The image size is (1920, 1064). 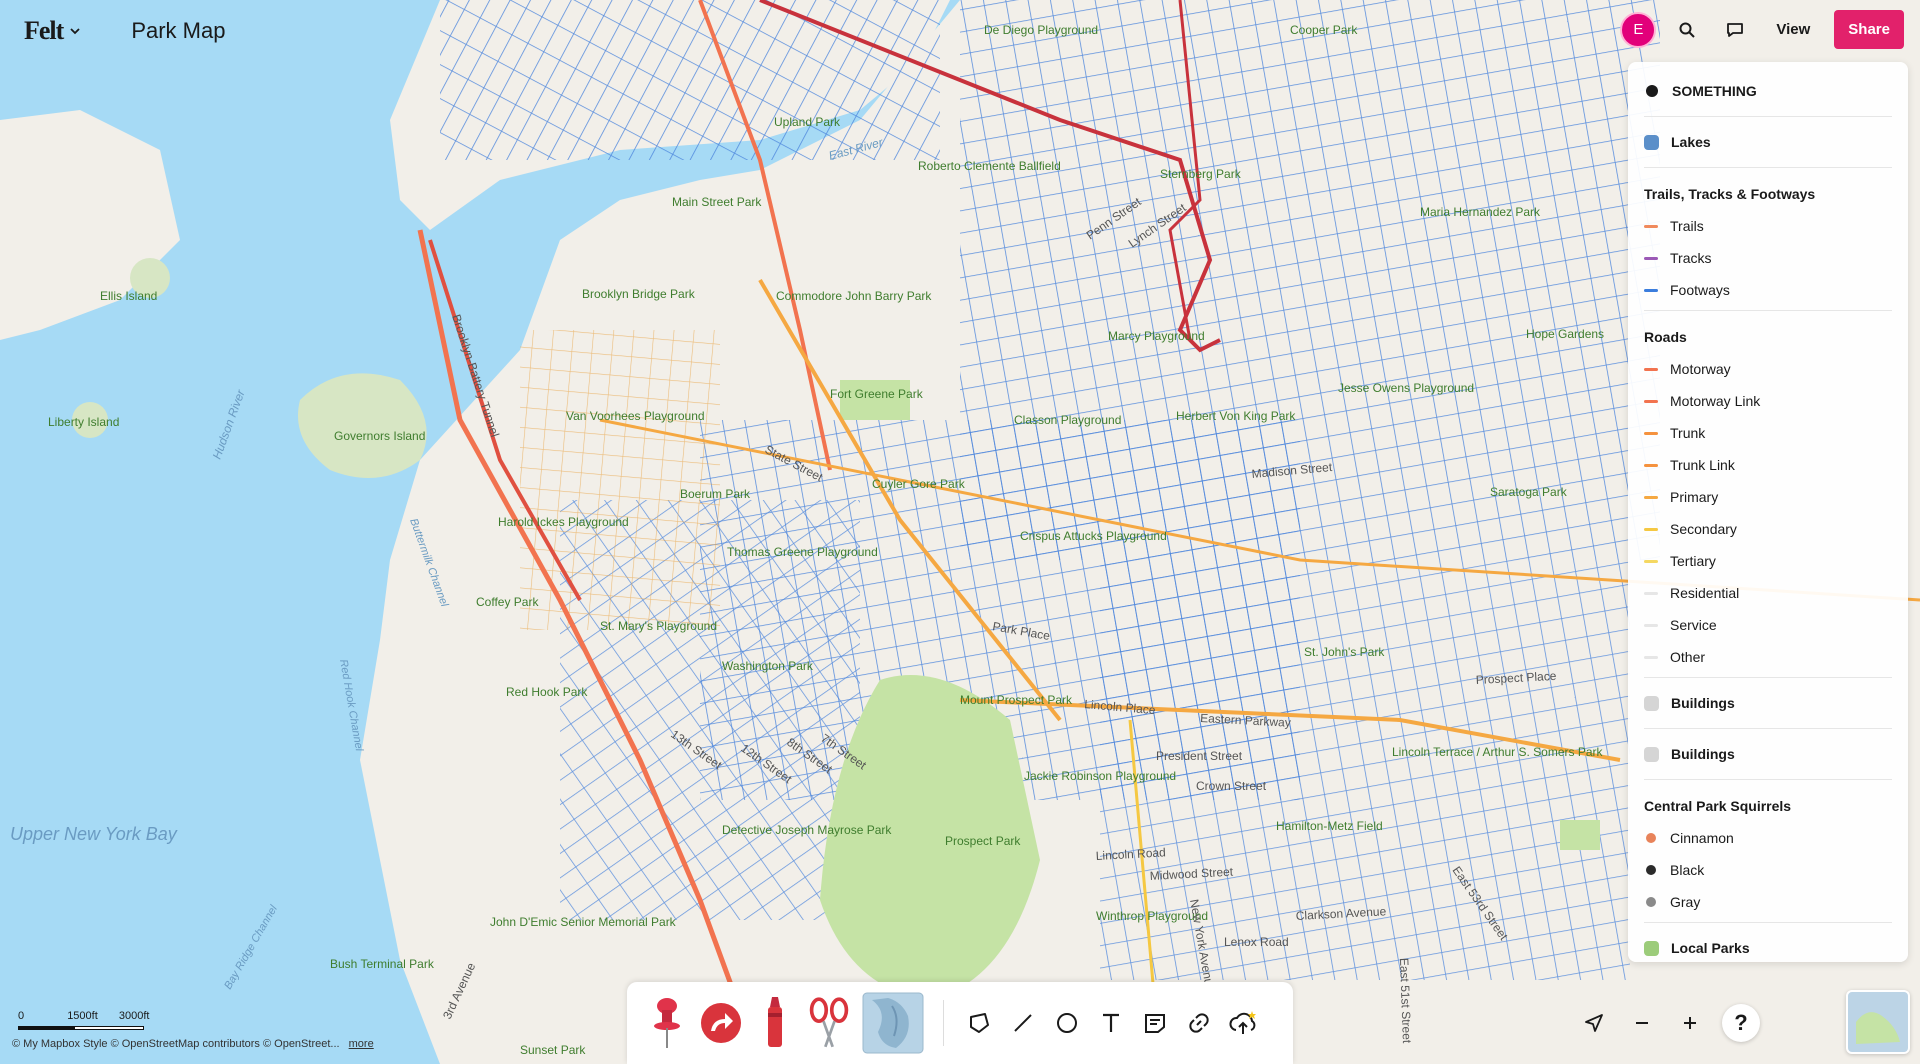 What do you see at coordinates (1869, 29) in the screenshot?
I see `share-button: Share` at bounding box center [1869, 29].